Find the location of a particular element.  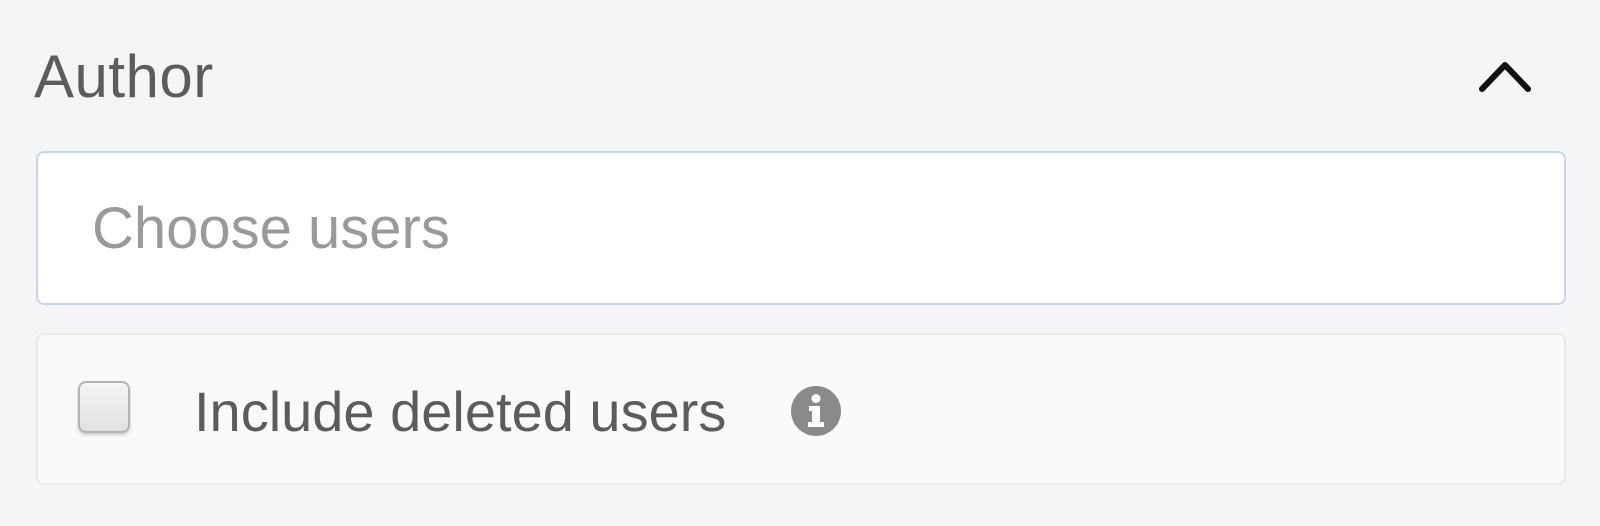

section-title: Author is located at coordinates (124, 76).